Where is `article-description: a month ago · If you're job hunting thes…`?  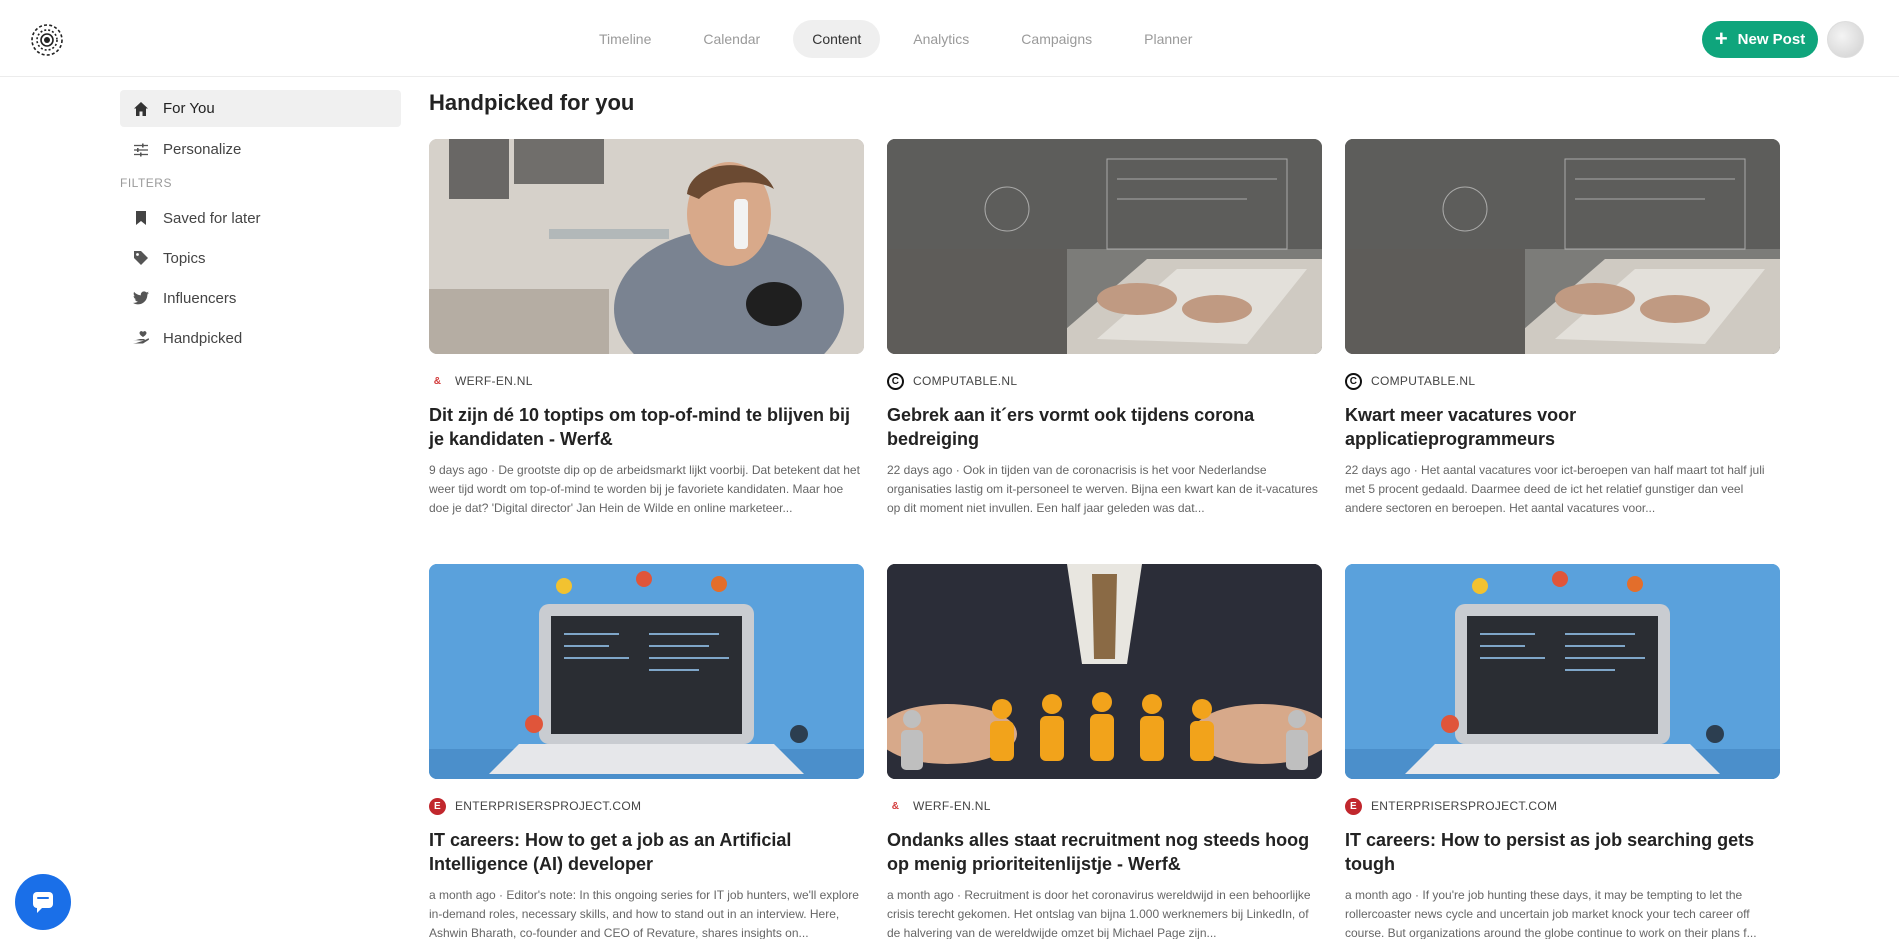
article-description: a month ago · If you're job hunting thes… is located at coordinates (1551, 913).